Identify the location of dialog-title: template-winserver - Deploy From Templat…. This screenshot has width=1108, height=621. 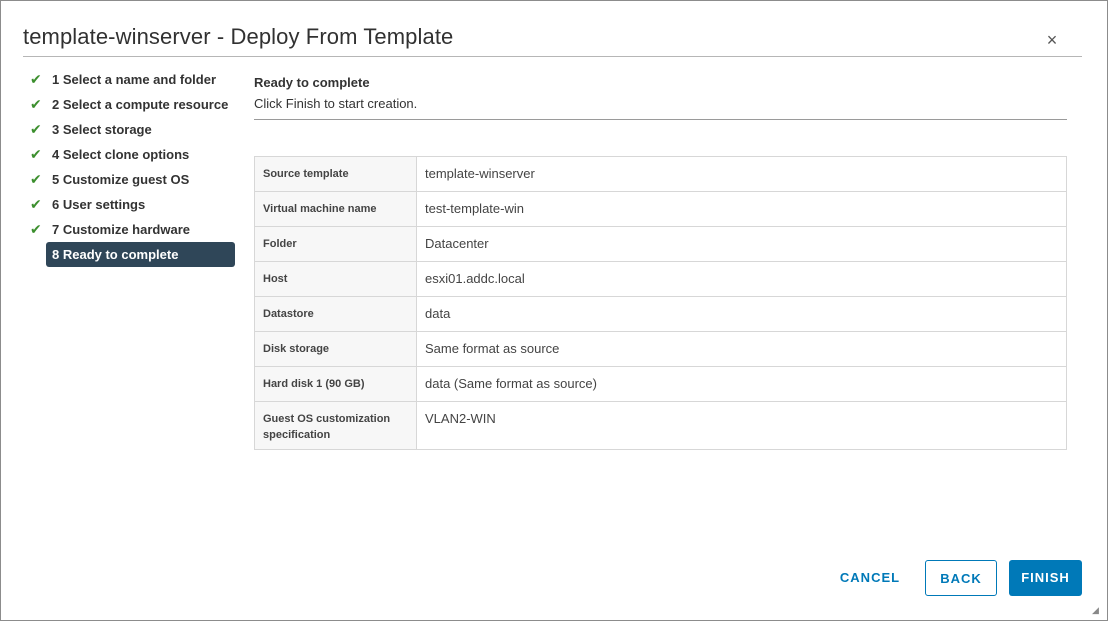
(238, 36).